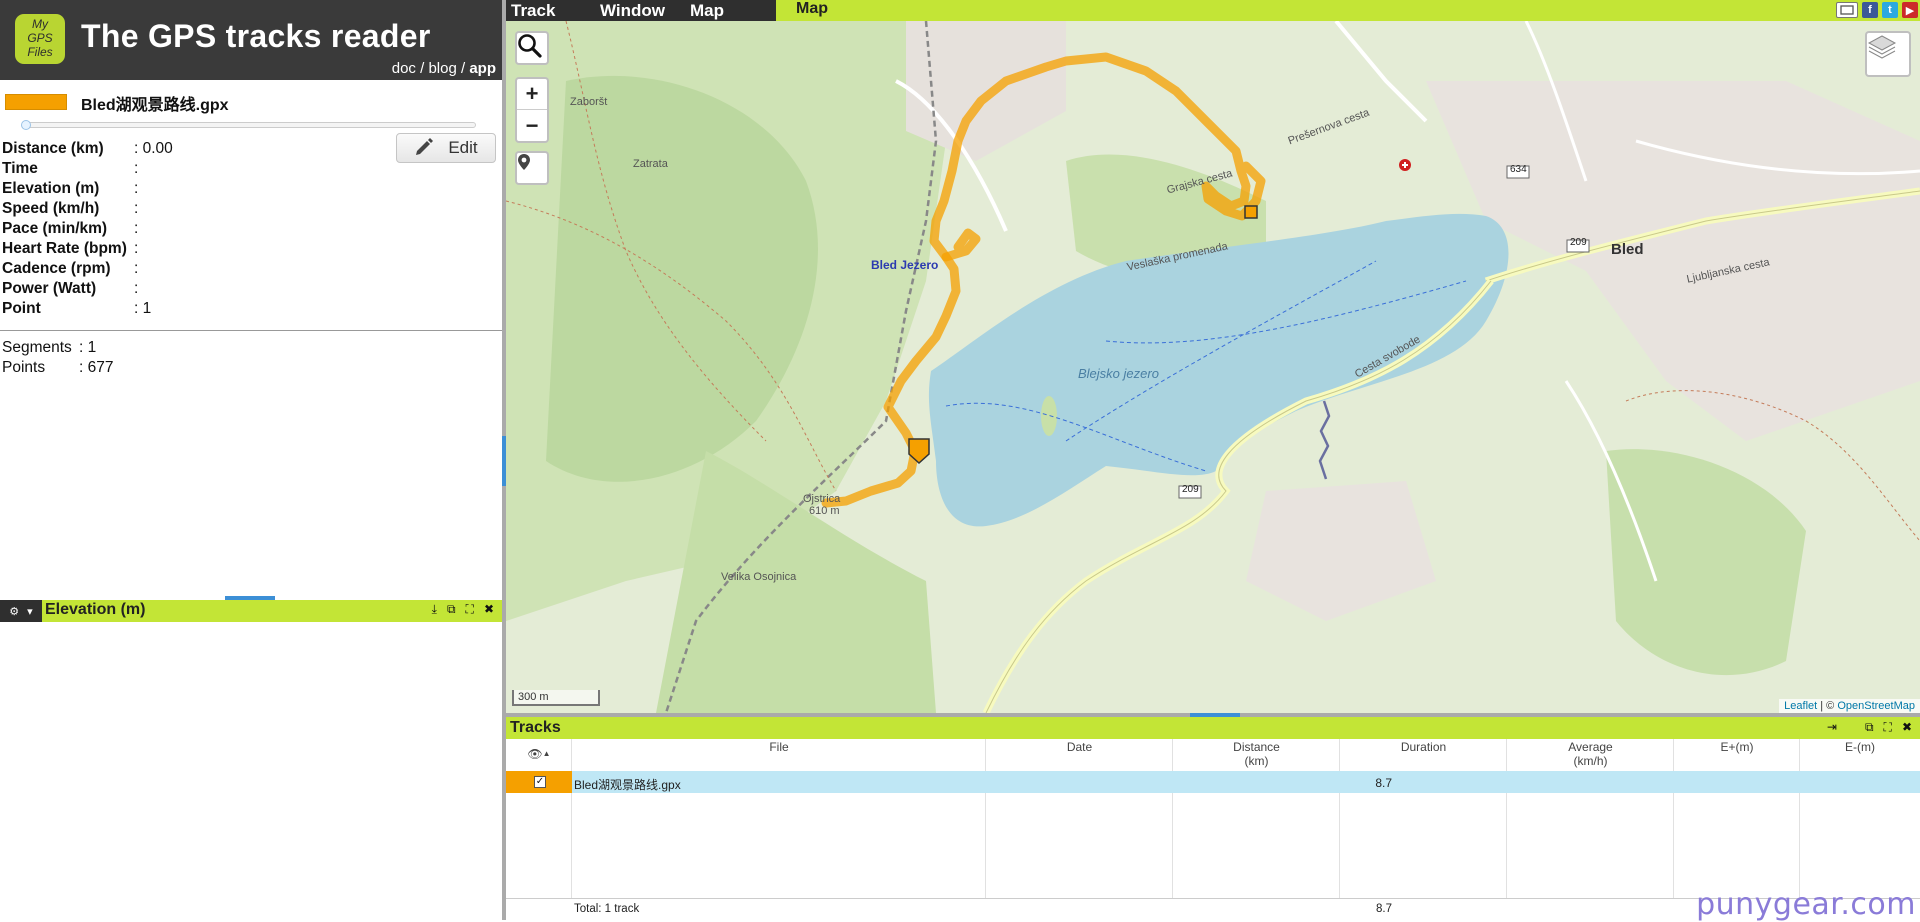 Image resolution: width=1920 pixels, height=922 pixels. I want to click on layers-button, so click(1888, 54).